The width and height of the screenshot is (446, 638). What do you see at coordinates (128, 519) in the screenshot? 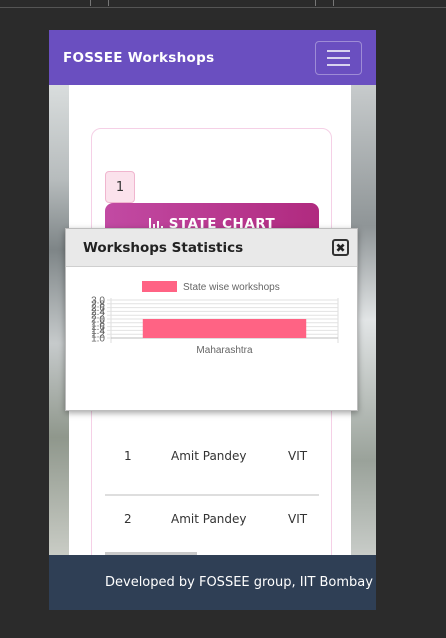
I see `row-index: 2` at bounding box center [128, 519].